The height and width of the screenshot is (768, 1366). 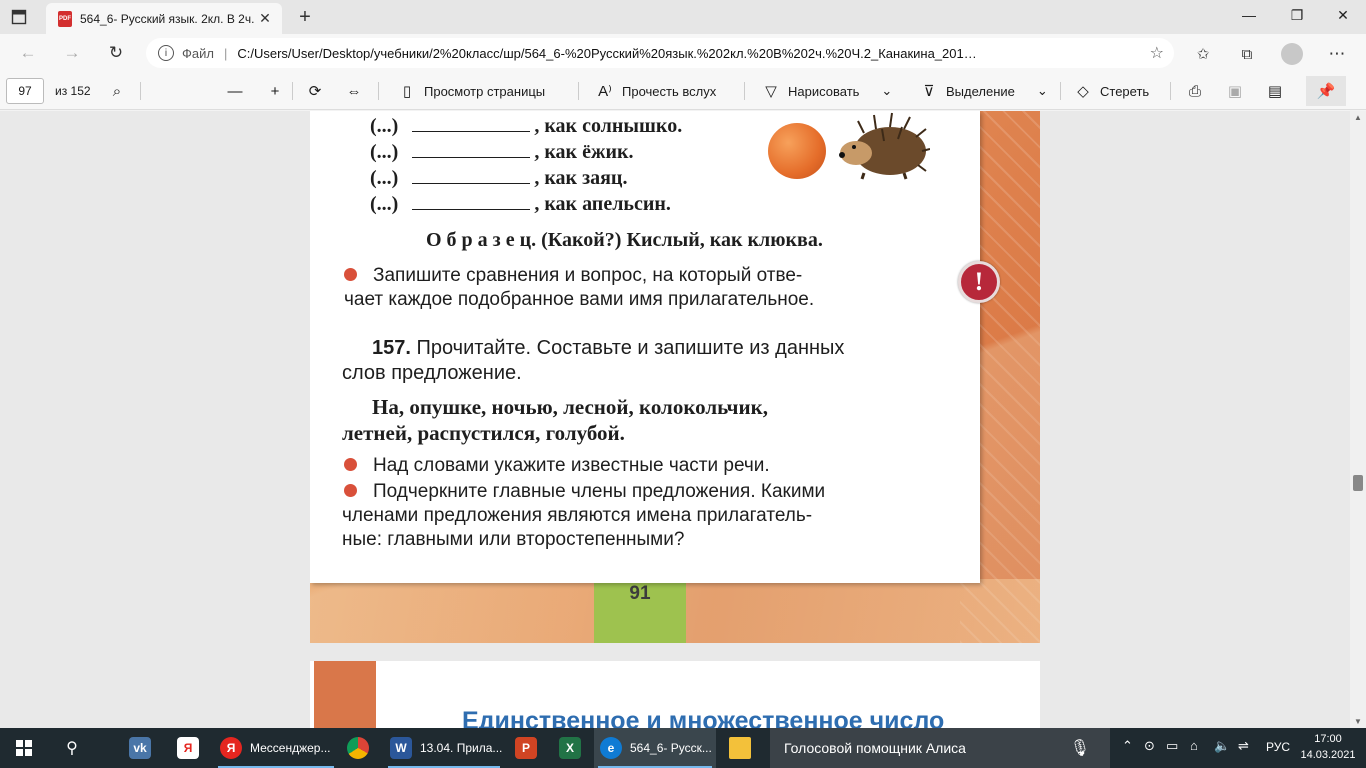 I want to click on pdf-page-next: Единственное и множественное число, so click(x=675, y=694).